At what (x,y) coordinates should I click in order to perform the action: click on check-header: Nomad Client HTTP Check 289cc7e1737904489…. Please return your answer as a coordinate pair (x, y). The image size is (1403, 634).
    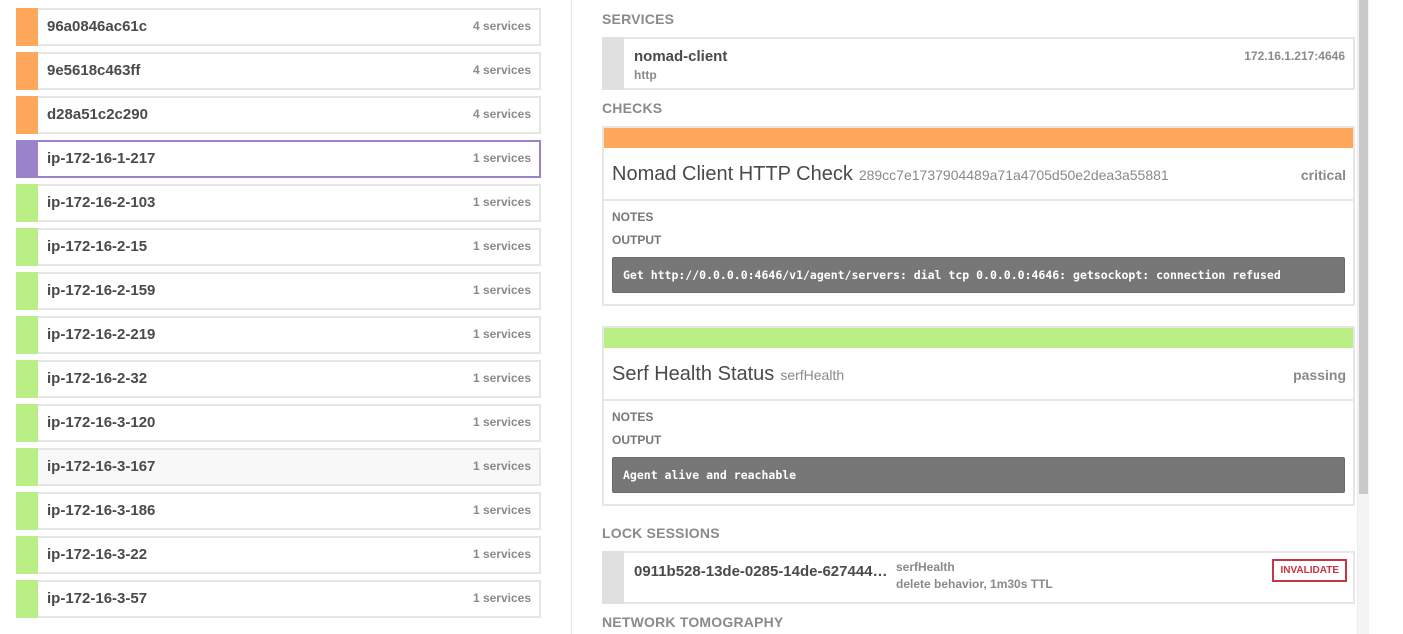
    Looking at the image, I should click on (978, 174).